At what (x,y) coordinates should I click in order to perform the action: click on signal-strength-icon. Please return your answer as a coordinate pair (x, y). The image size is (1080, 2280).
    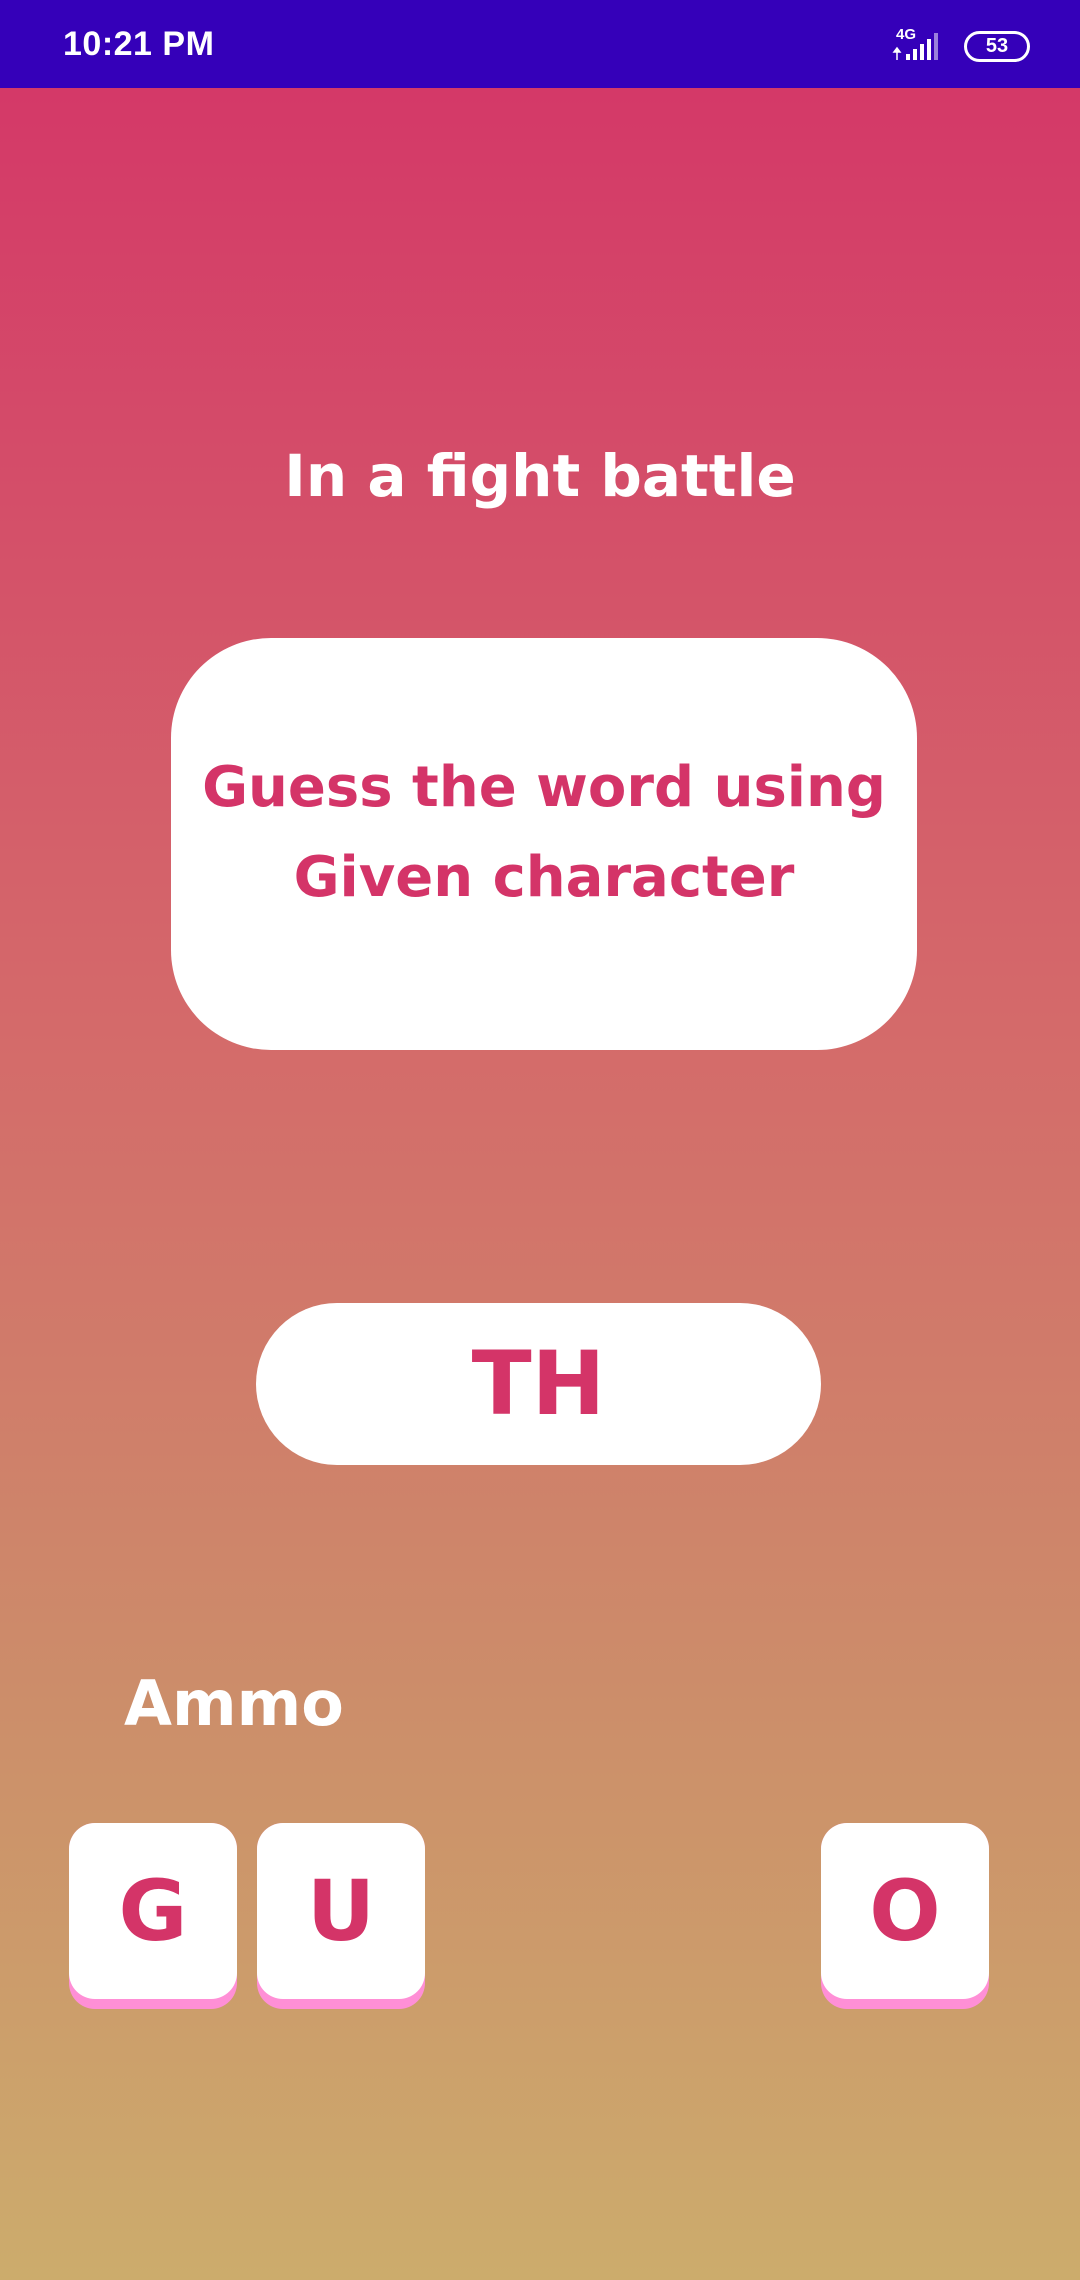
    Looking at the image, I should click on (915, 46).